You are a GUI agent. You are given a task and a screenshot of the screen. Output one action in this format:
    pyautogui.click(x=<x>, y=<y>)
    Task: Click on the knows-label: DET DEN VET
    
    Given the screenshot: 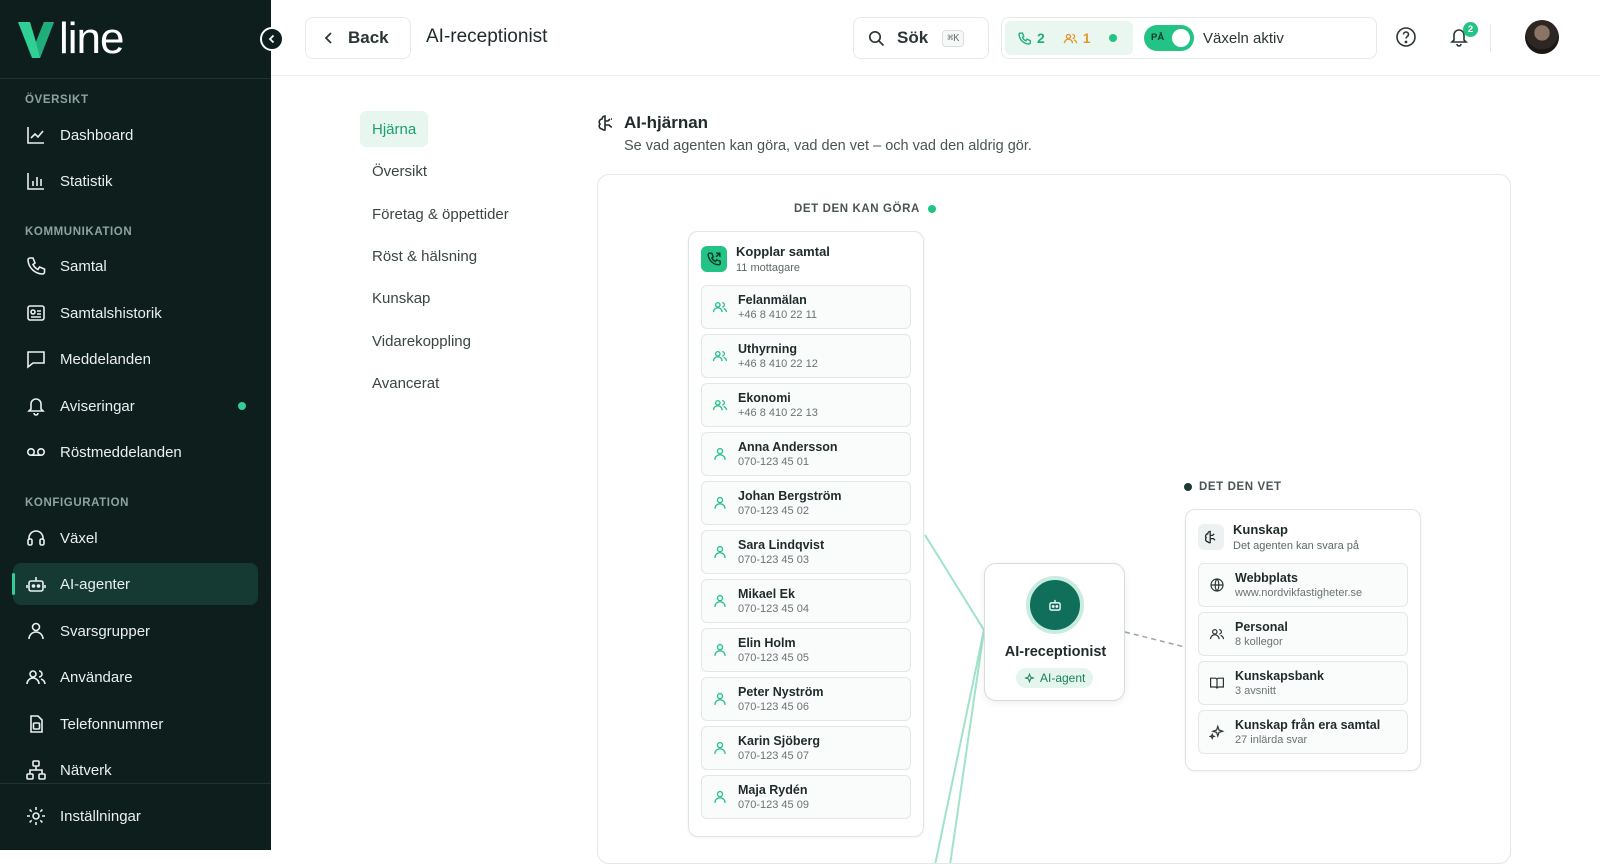 What is the action you would take?
    pyautogui.click(x=1233, y=487)
    